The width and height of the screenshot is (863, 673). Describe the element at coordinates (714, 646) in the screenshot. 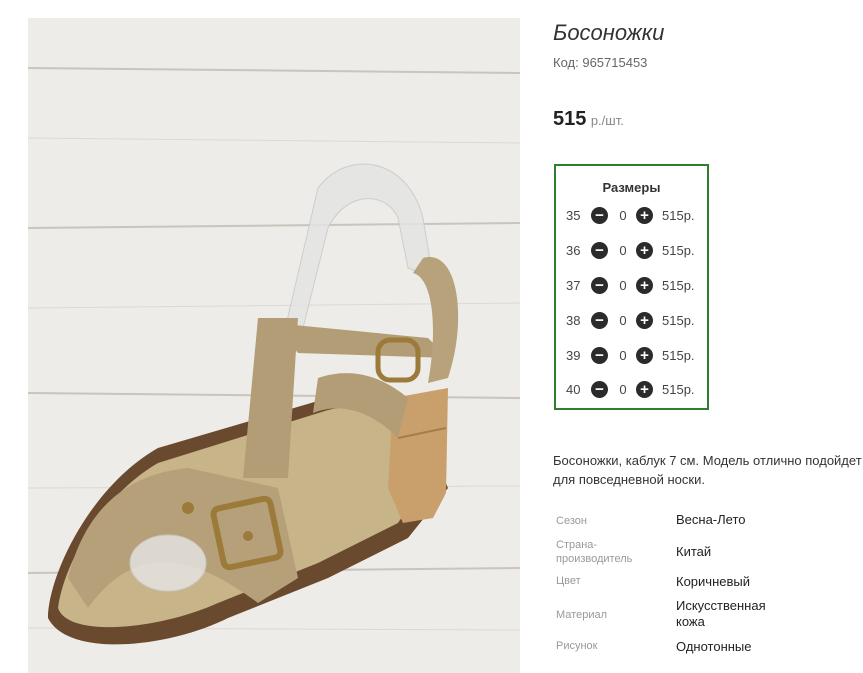

I see `property-value: Однотонные` at that location.